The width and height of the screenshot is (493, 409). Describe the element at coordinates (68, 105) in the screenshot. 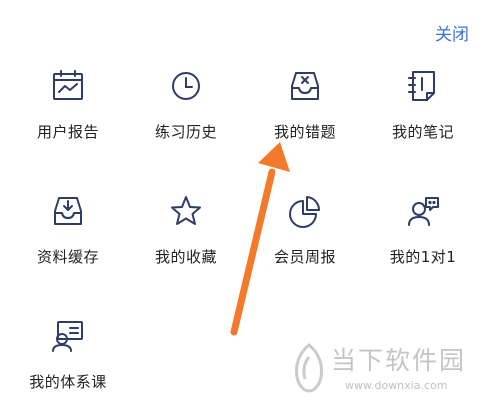

I see `menu-item-user-report: 用户报告` at that location.